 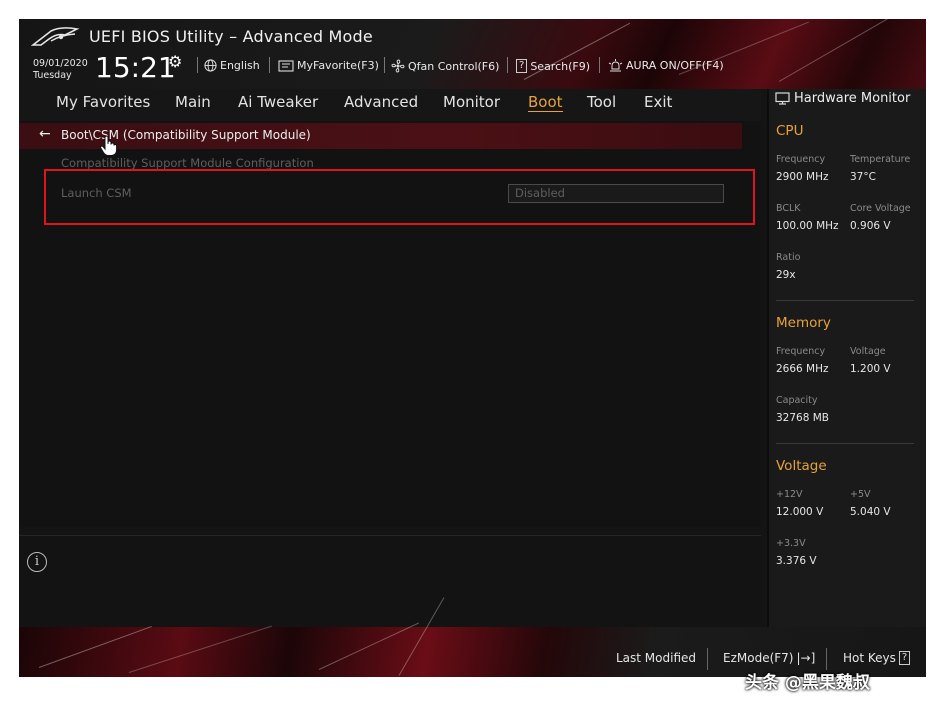 I want to click on hand-cursor-icon, so click(x=109, y=145).